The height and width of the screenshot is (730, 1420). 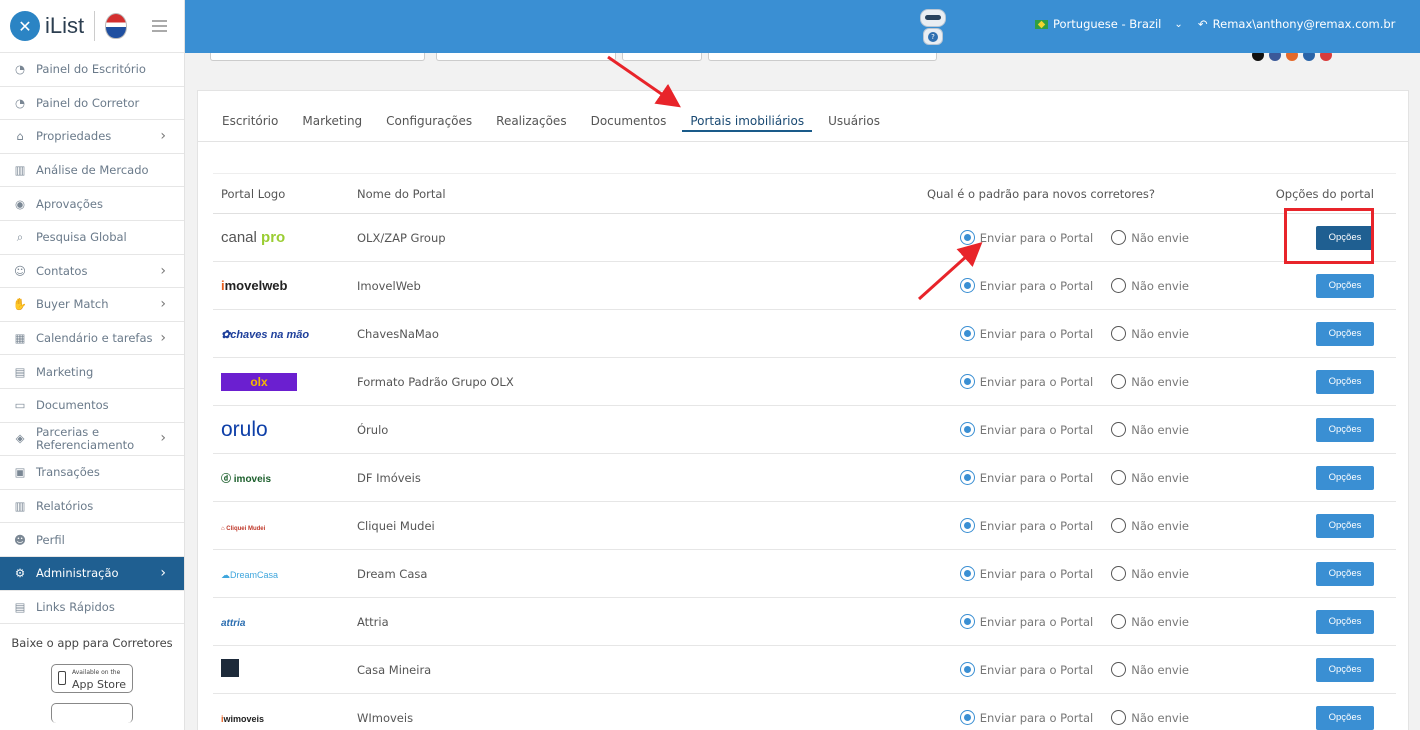 I want to click on sidebar-item-painel-do-escritório: ◔ Painel do Escritório, so click(x=92, y=70).